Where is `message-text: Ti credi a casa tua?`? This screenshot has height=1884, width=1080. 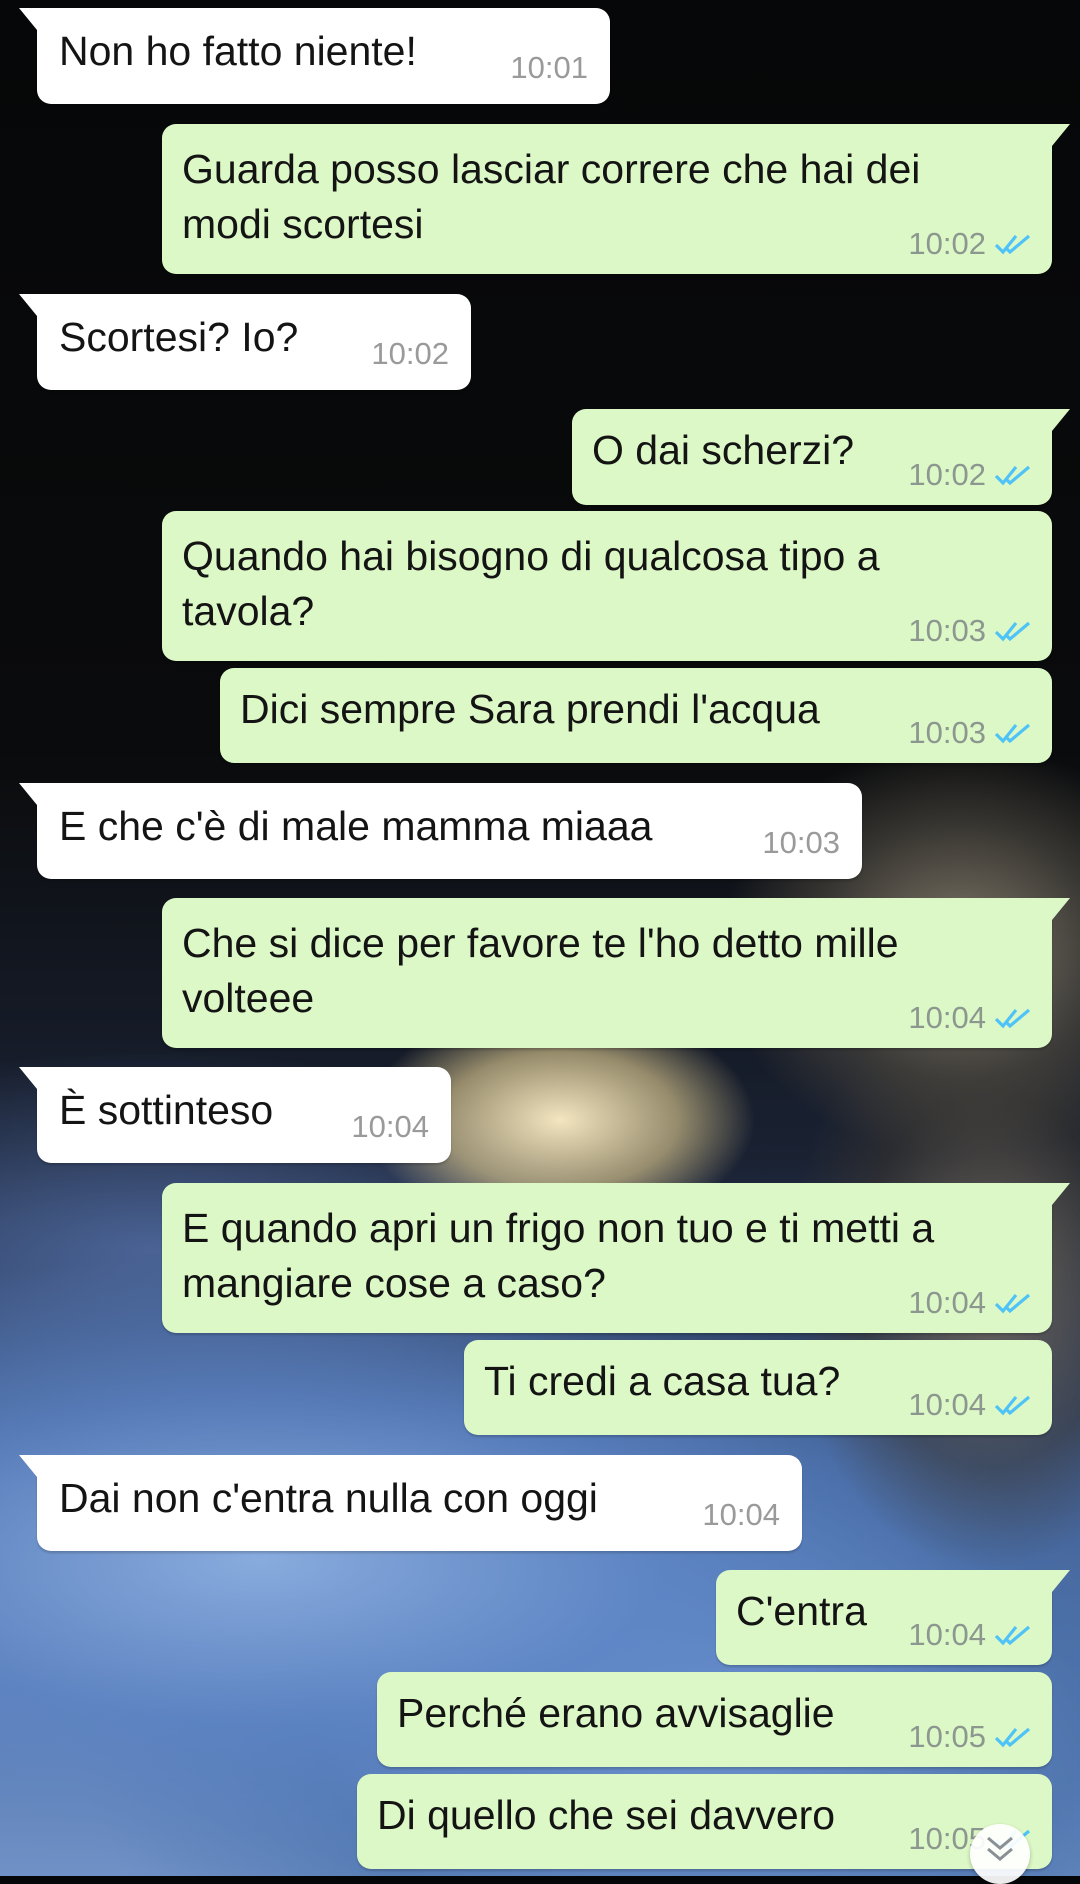 message-text: Ti credi a casa tua? is located at coordinates (662, 1381).